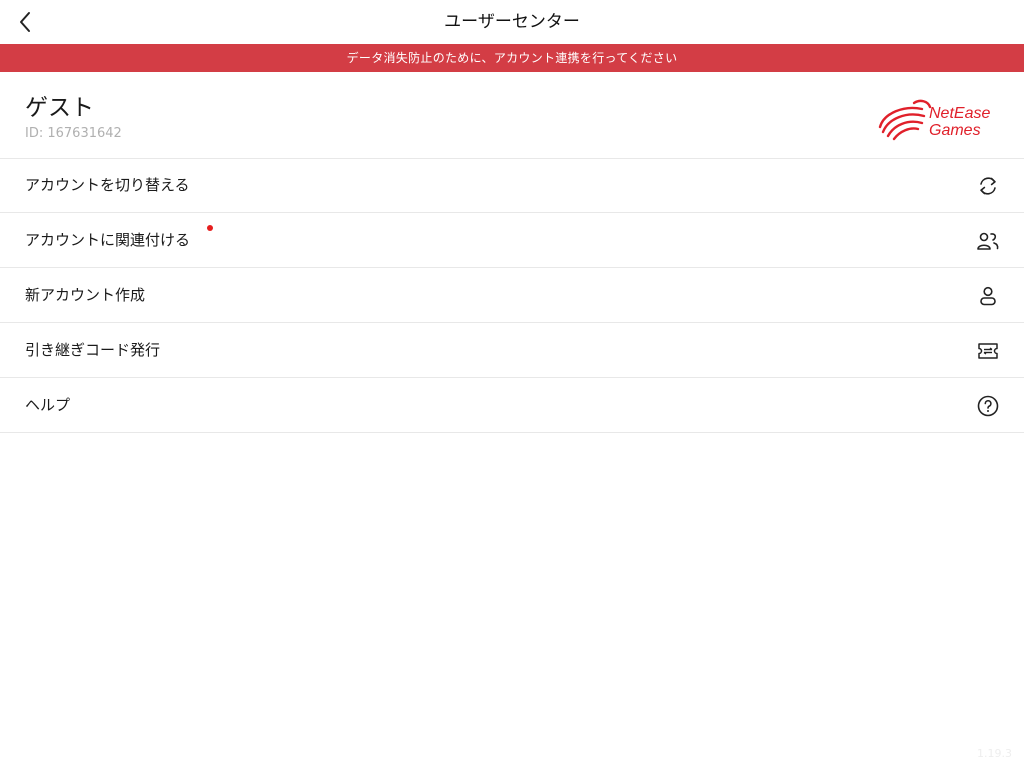 Image resolution: width=1024 pixels, height=768 pixels. What do you see at coordinates (905, 120) in the screenshot?
I see `netease-emblem-icon` at bounding box center [905, 120].